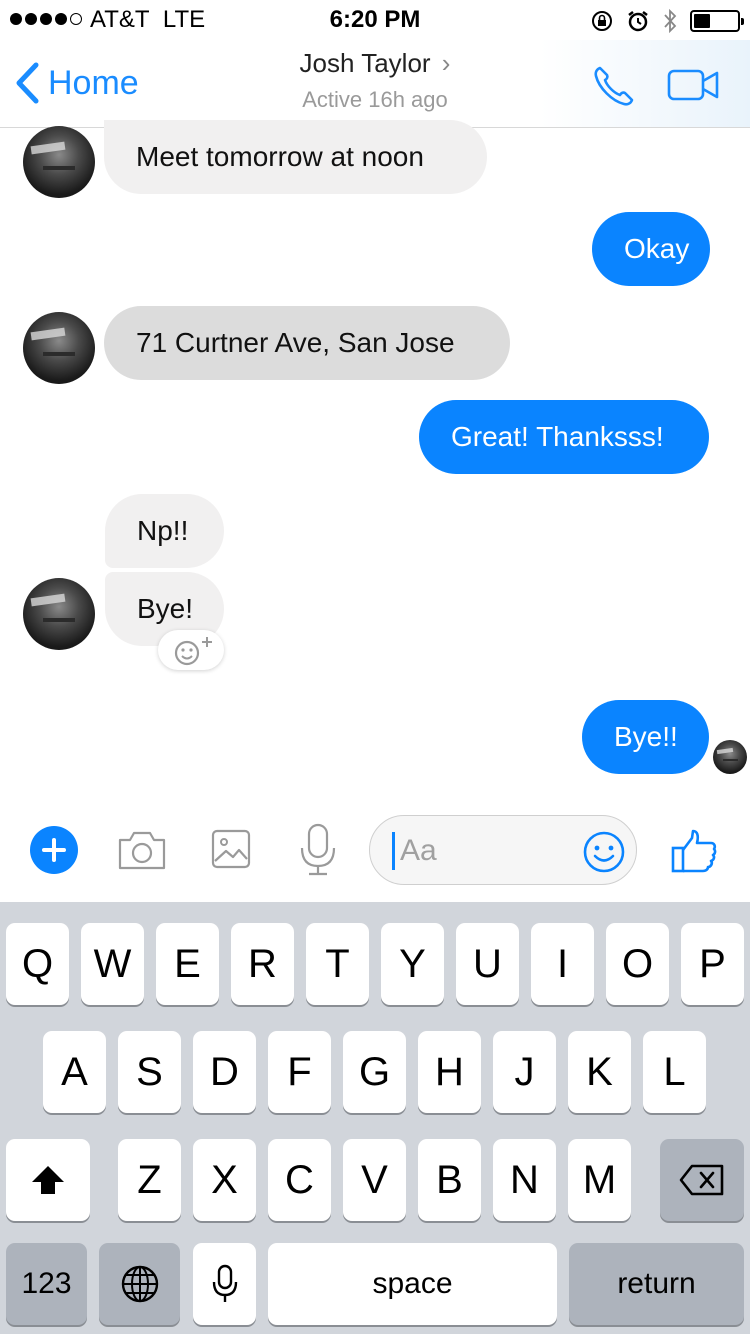 This screenshot has height=1334, width=750. What do you see at coordinates (599, 1072) in the screenshot?
I see `key-k: K` at bounding box center [599, 1072].